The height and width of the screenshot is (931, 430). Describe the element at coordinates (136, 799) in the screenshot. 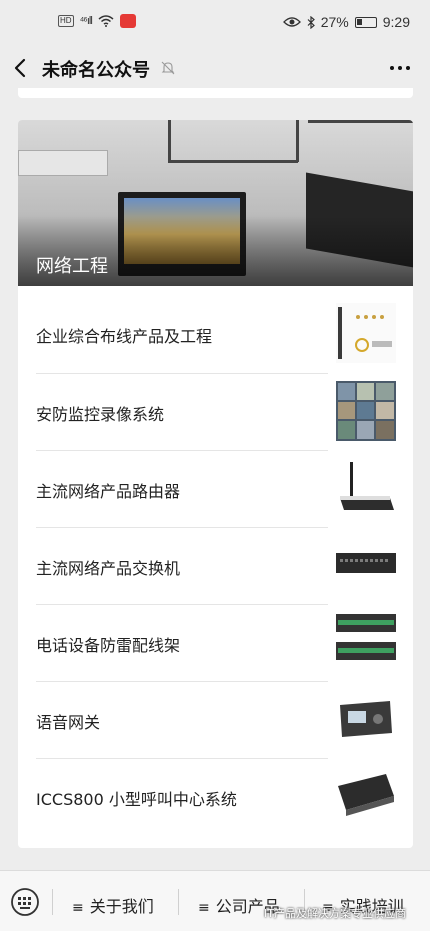

I see `list-item-label: ICCS800 小型呼叫中心系统` at that location.